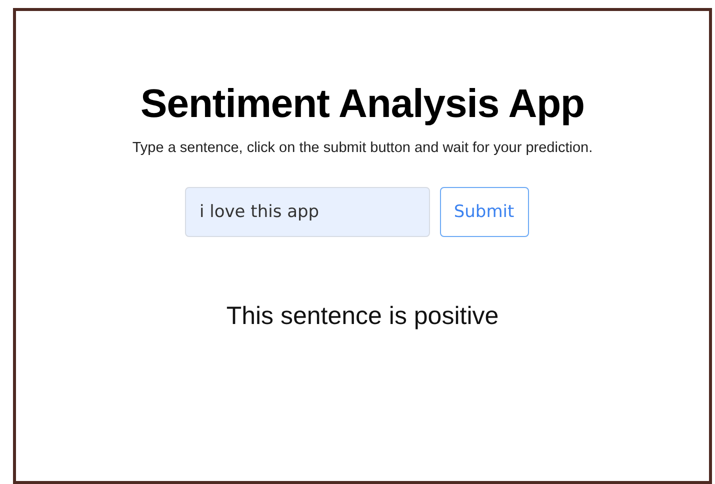 The height and width of the screenshot is (484, 715). What do you see at coordinates (307, 212) in the screenshot?
I see `sentence-input-field: i love this app` at bounding box center [307, 212].